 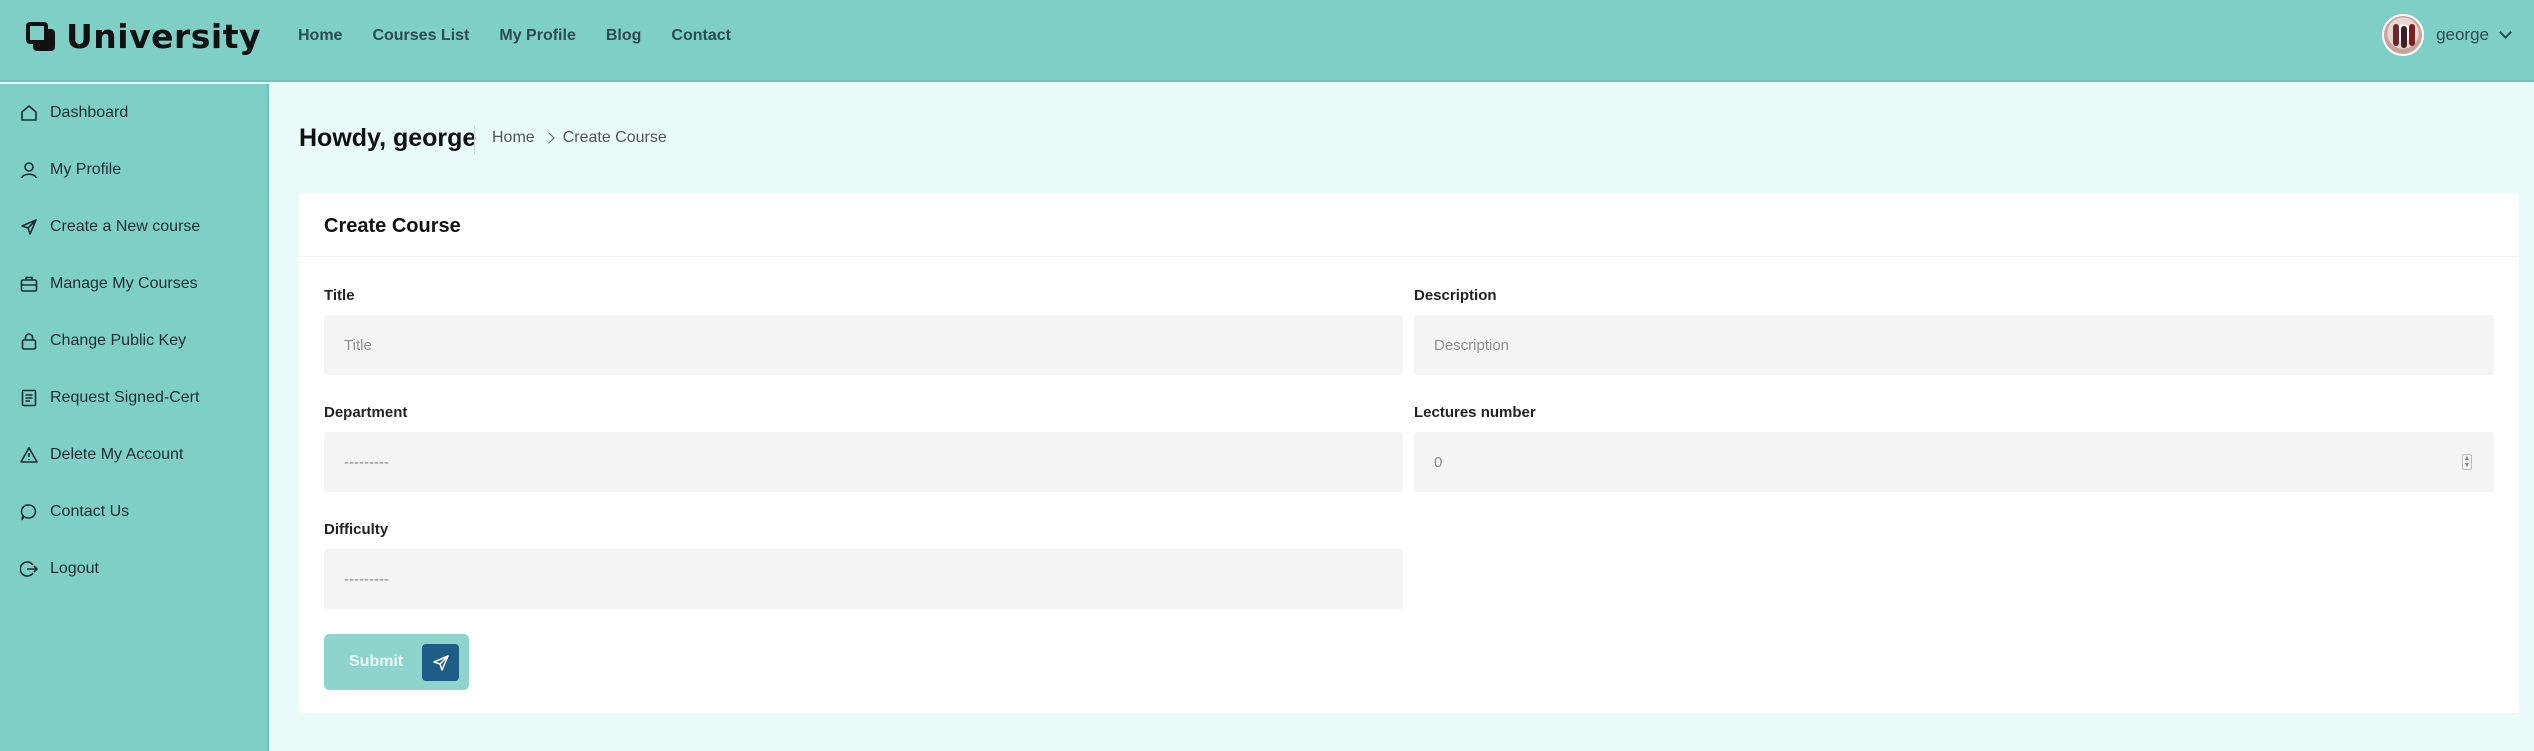 I want to click on breadcrumb: Home Create Course, so click(x=579, y=138).